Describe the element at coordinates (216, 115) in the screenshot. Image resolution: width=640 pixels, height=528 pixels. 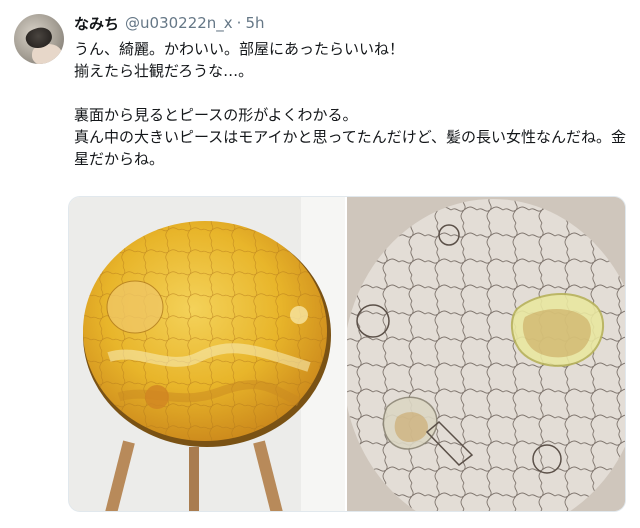
I see `tweet-line: 裏面から見るとピースの形がよくわかる。` at that location.